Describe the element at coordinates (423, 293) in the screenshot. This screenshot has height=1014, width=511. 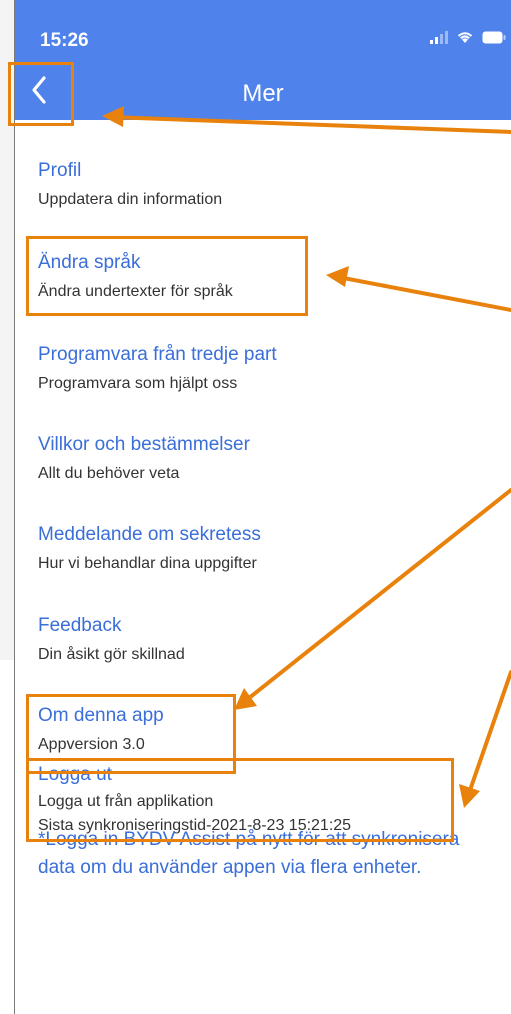
I see `annotation-arrow-language` at that location.